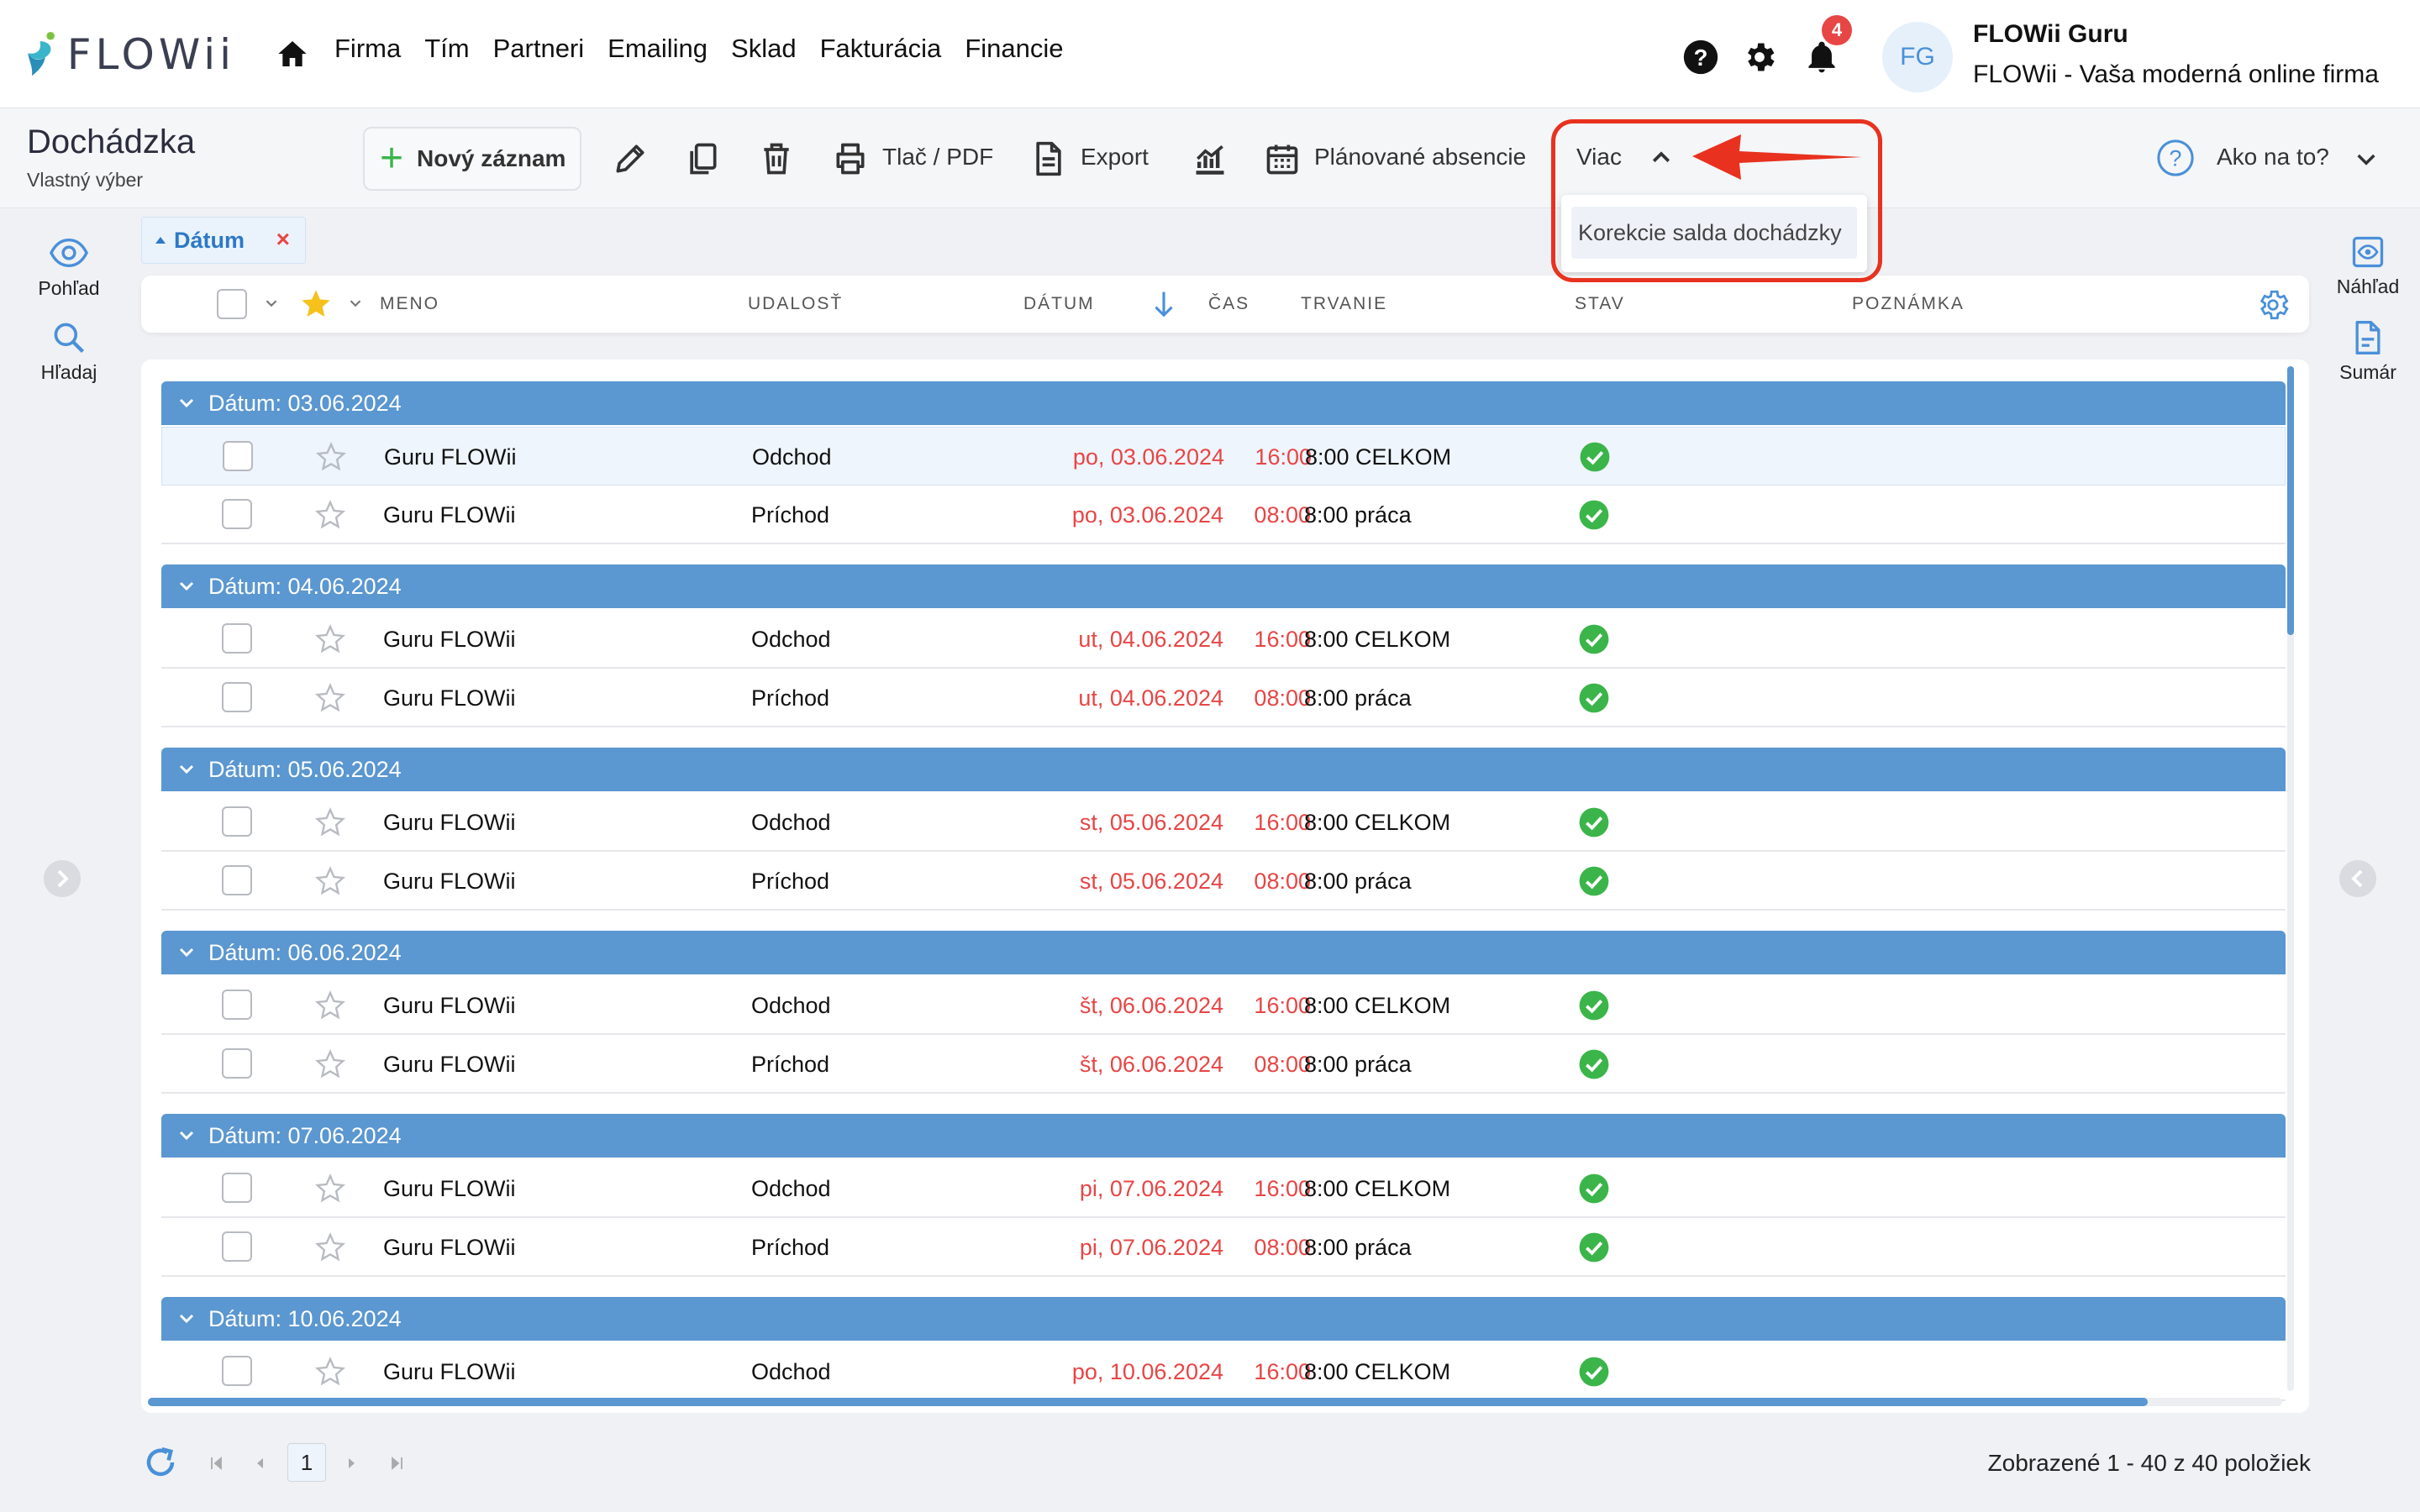  Describe the element at coordinates (881, 49) in the screenshot. I see `nav-item-fakturácia: Fakturácia` at that location.